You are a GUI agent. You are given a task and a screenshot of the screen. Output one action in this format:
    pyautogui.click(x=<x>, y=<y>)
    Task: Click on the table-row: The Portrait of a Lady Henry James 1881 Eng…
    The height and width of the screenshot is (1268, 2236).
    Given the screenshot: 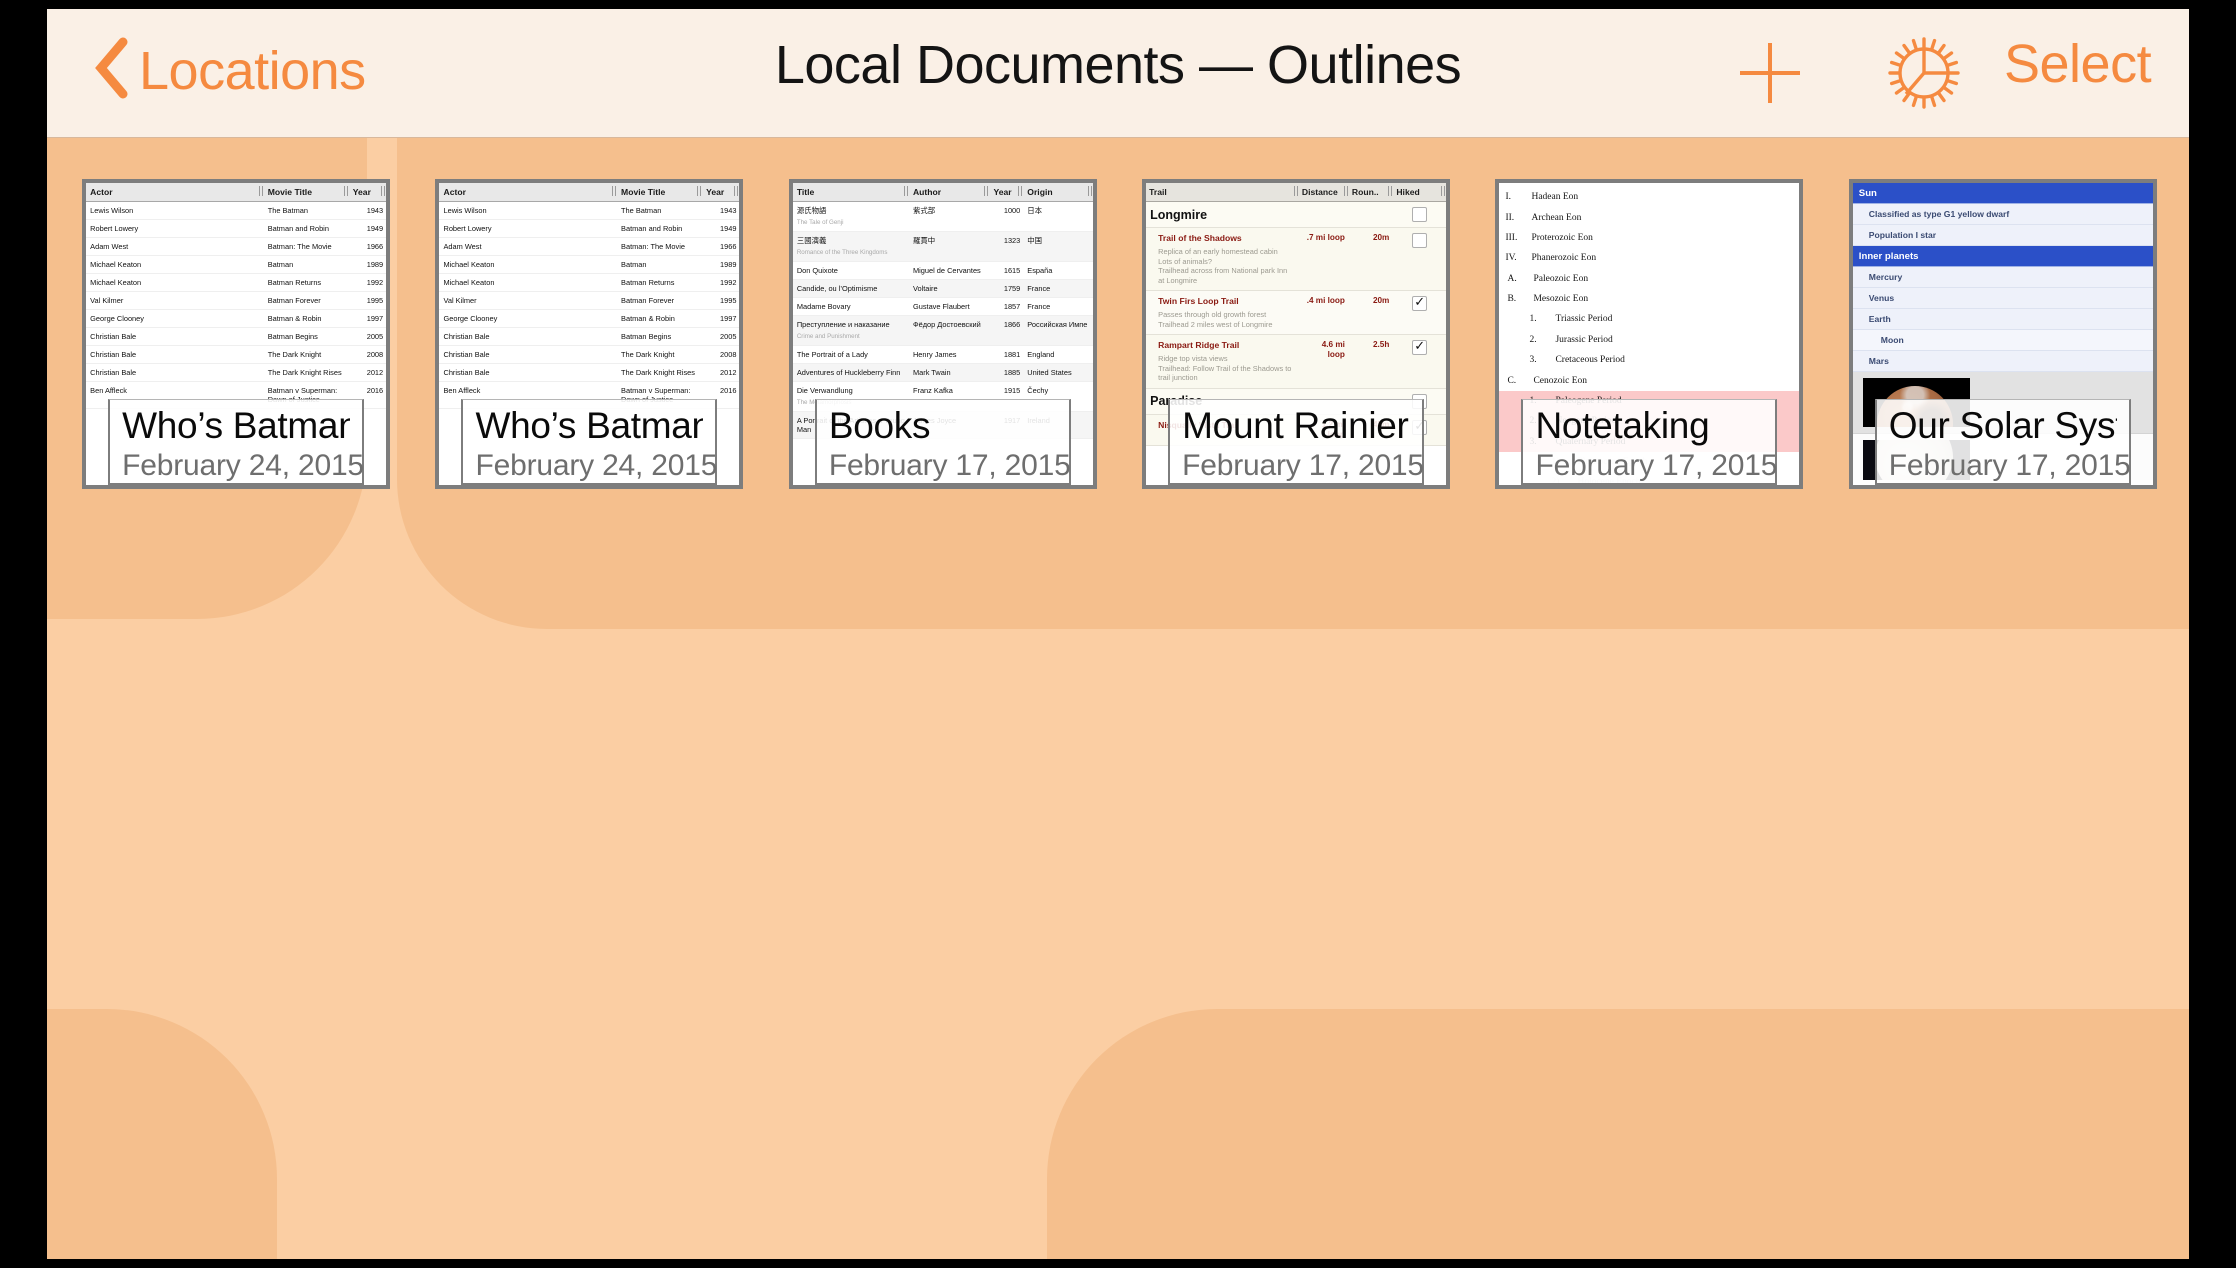 What is the action you would take?
    pyautogui.click(x=942, y=354)
    